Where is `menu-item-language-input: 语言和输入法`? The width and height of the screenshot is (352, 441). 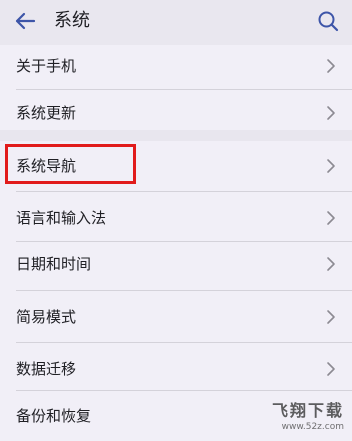
menu-item-language-input: 语言和输入法 is located at coordinates (176, 218).